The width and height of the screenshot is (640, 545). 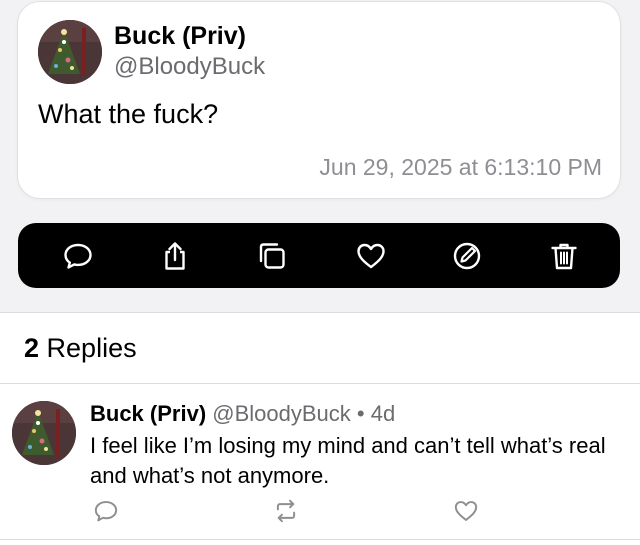 I want to click on reply-meta: Buck (Priv) @BloodyBuck • 4d, so click(x=242, y=414).